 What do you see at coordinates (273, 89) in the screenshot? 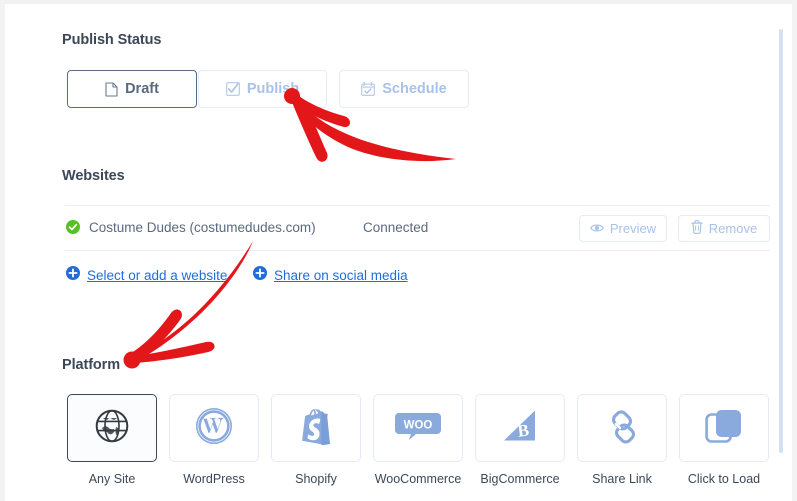
I see `publish-status-label-publish: Publish` at bounding box center [273, 89].